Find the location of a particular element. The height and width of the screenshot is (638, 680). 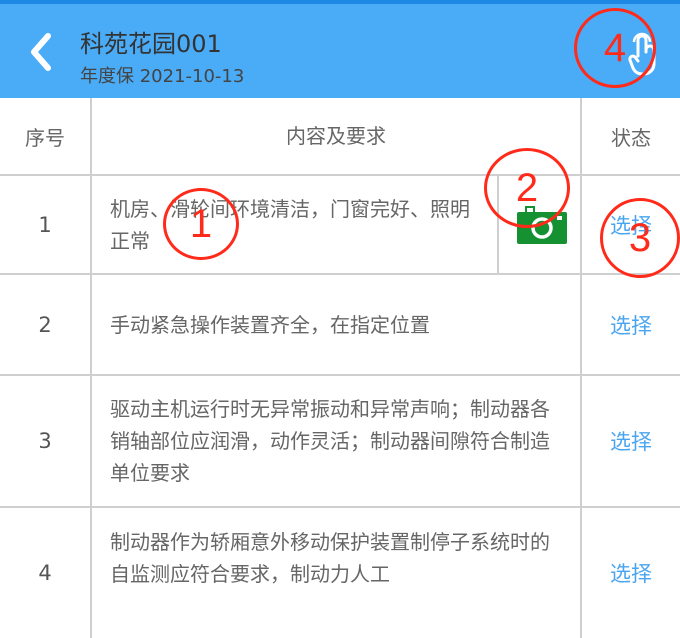

table-header: 序号 内容及要求 状态 is located at coordinates (340, 137).